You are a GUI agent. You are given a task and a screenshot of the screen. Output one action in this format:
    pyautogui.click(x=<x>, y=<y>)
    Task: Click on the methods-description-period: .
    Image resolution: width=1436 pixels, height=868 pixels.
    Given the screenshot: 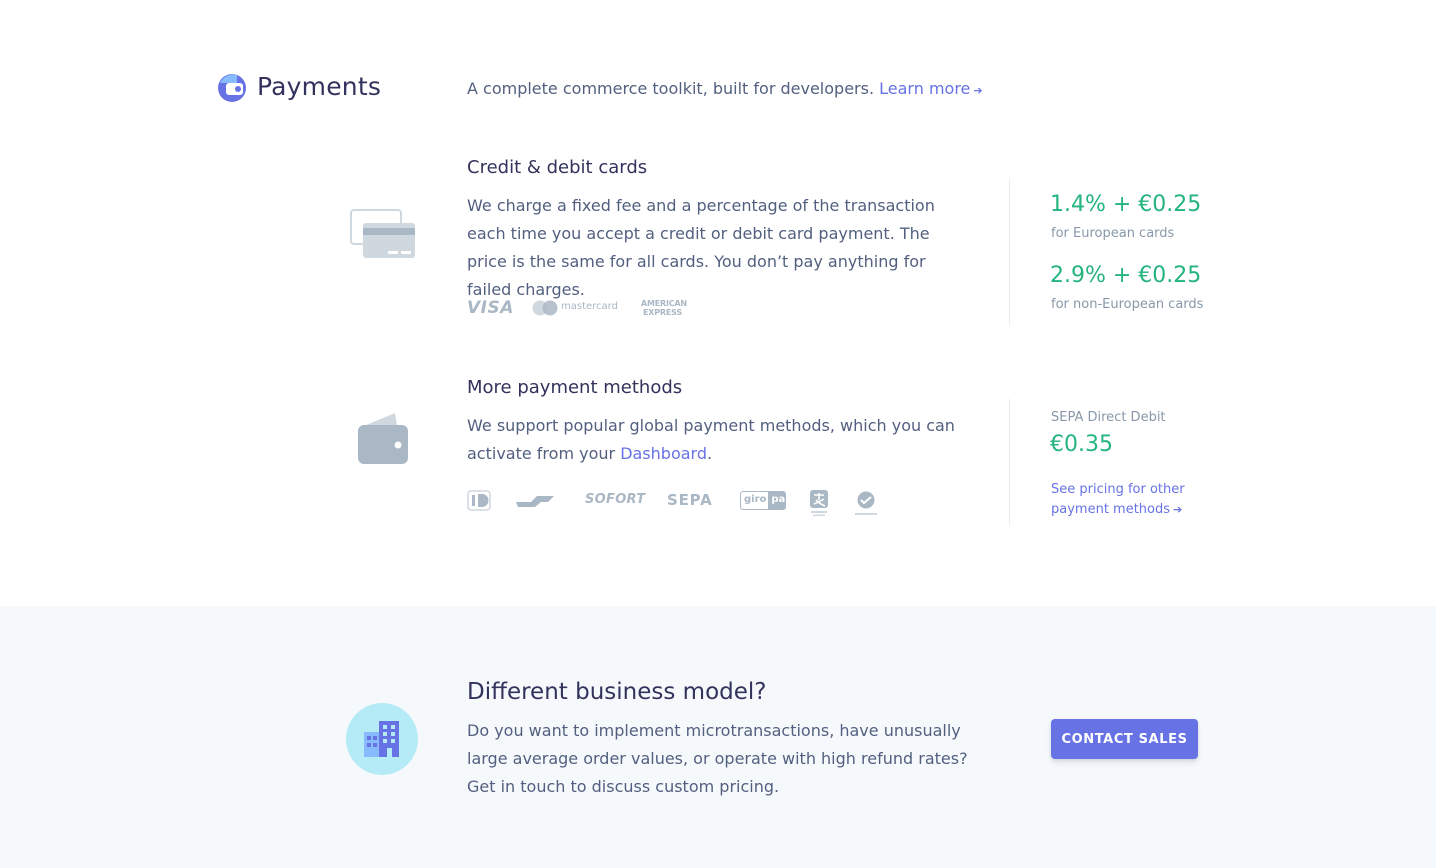 What is the action you would take?
    pyautogui.click(x=710, y=453)
    